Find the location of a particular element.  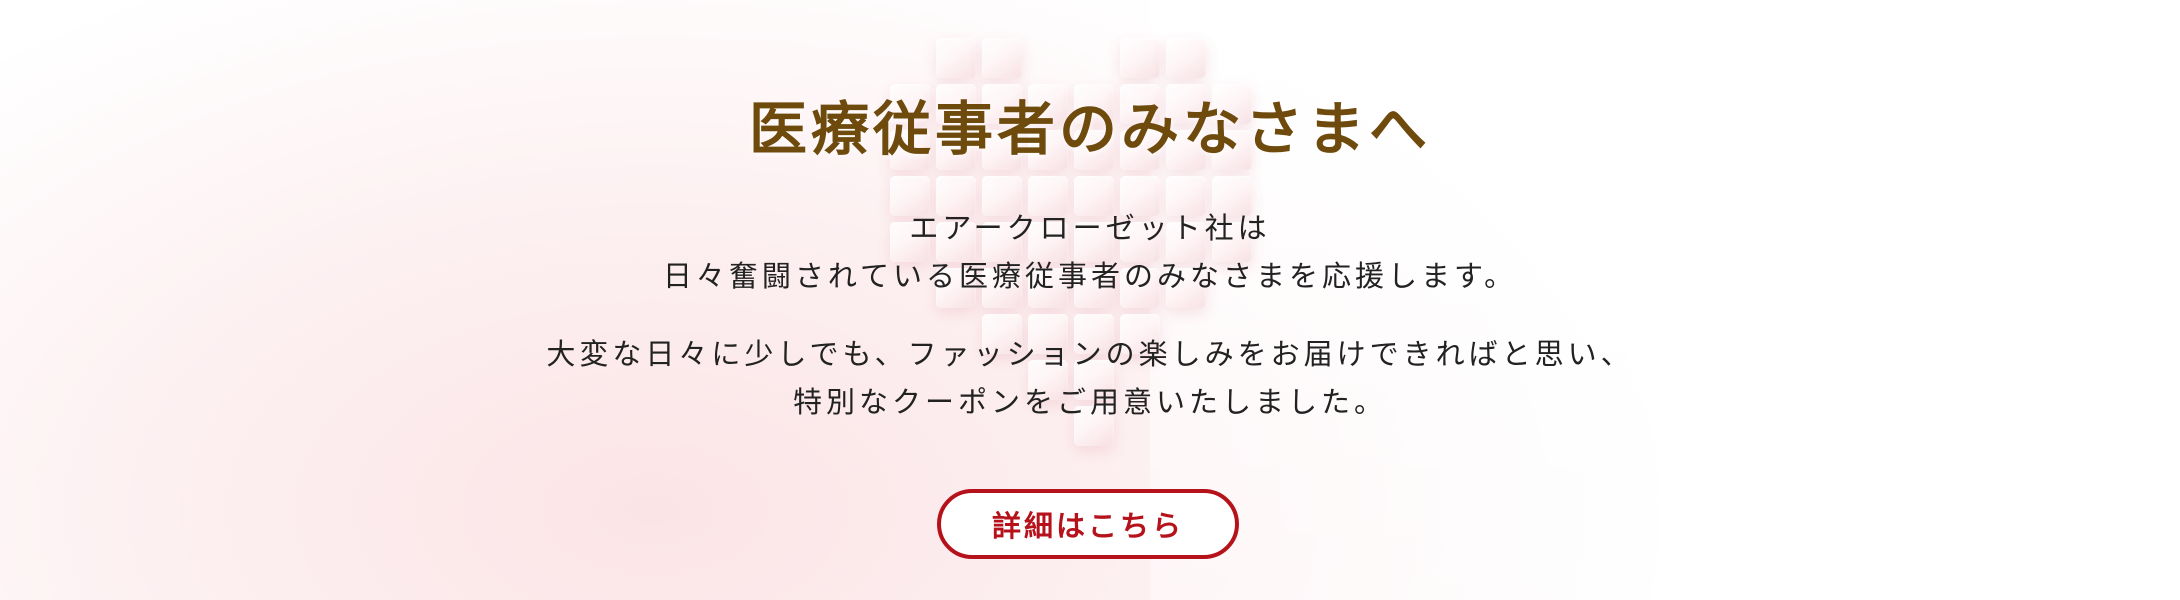

details-button: 詳細はこちら is located at coordinates (1088, 524).